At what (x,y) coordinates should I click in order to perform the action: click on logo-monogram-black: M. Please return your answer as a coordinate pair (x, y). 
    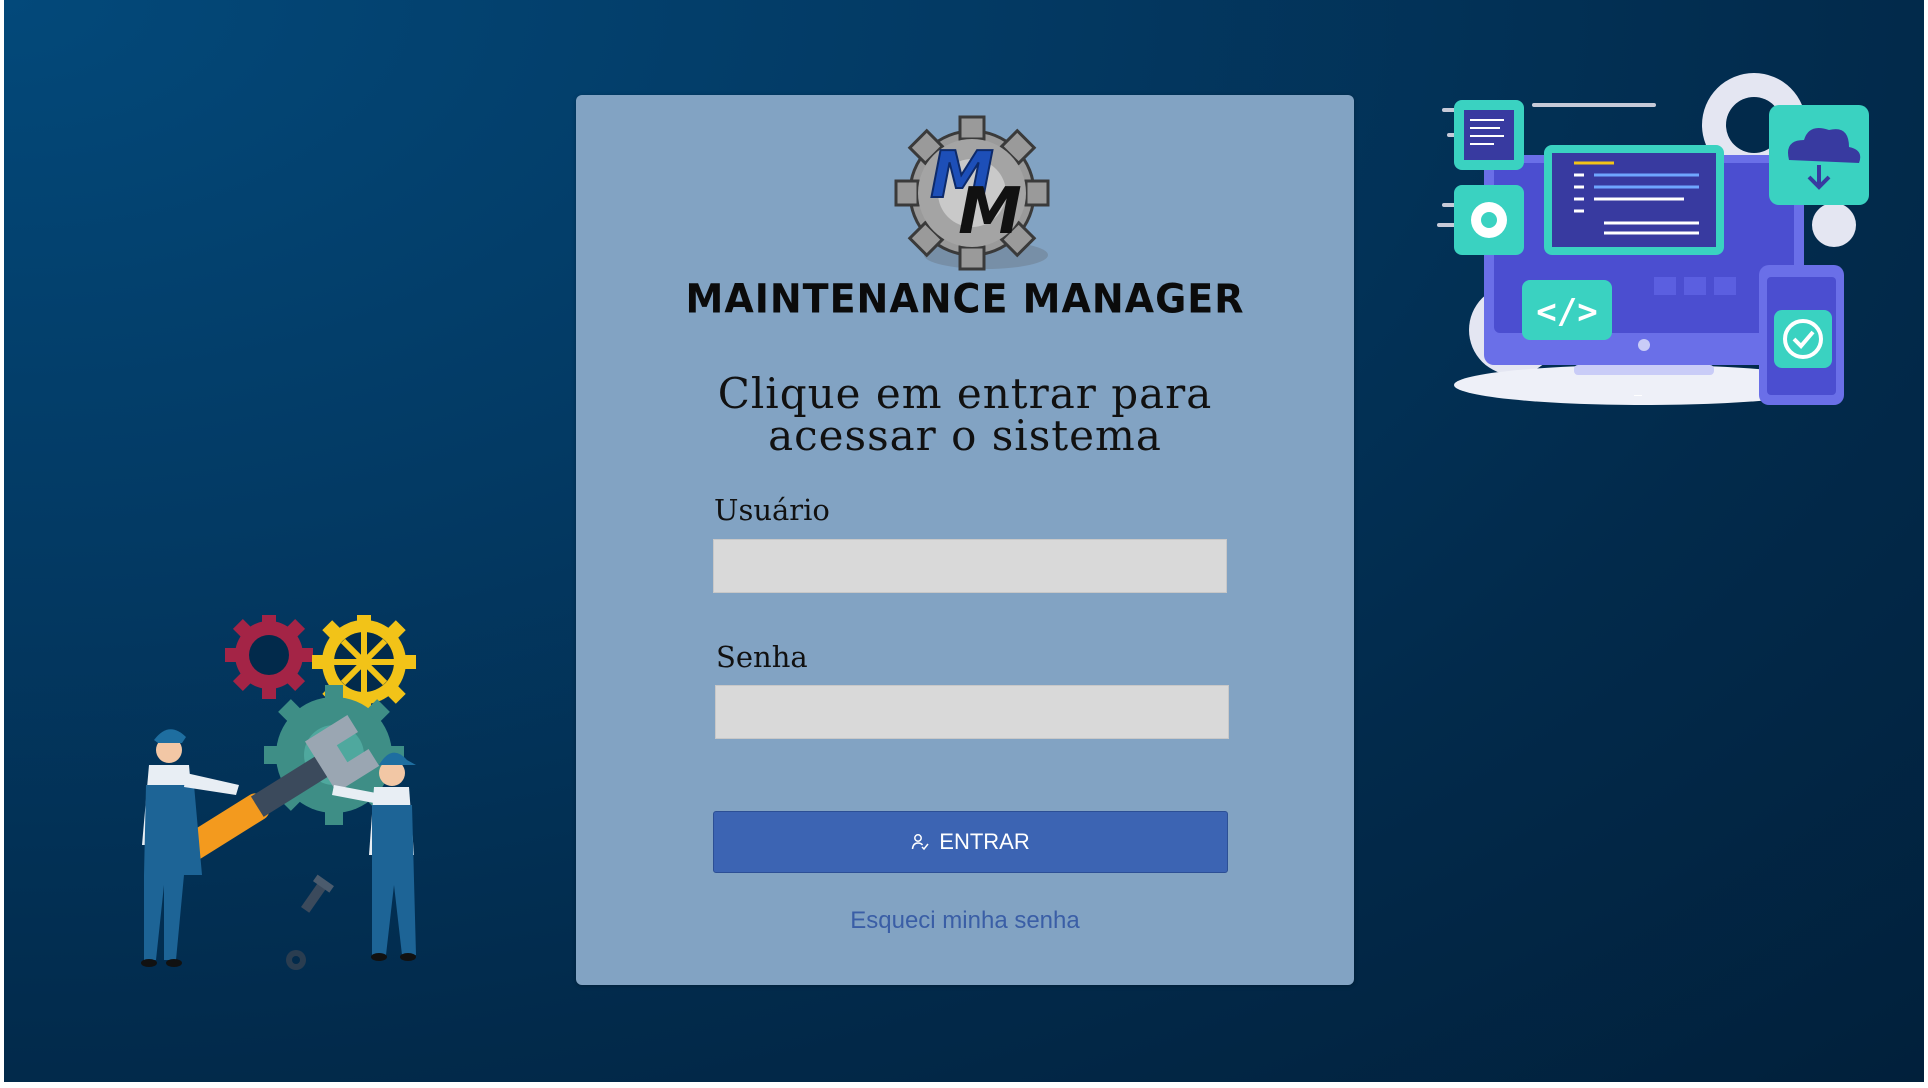
    Looking at the image, I should click on (990, 212).